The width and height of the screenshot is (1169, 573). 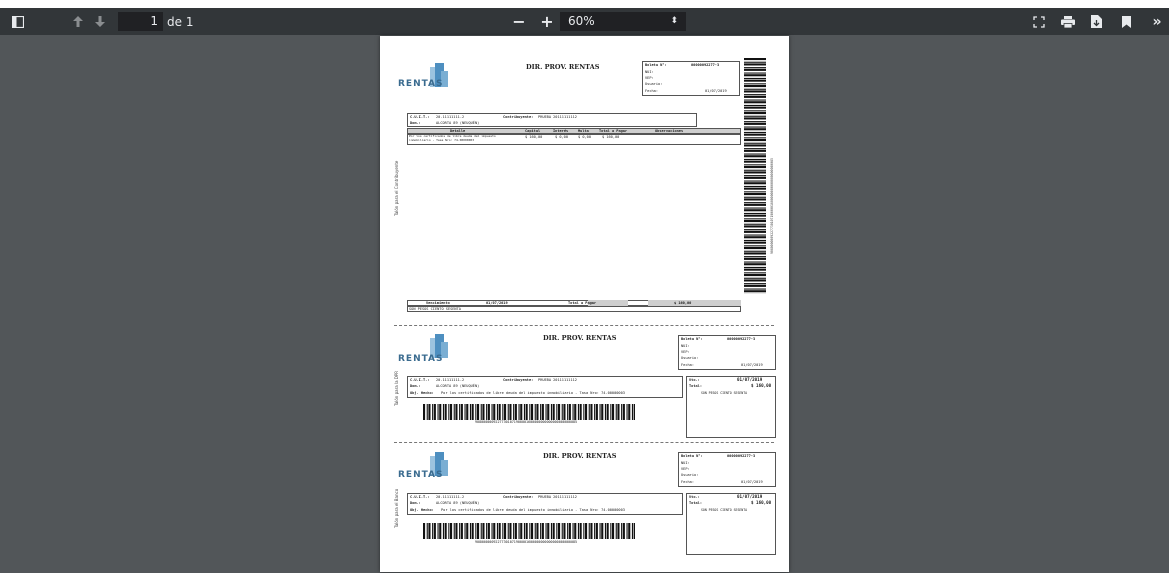 What do you see at coordinates (1068, 21) in the screenshot?
I see `print-icon` at bounding box center [1068, 21].